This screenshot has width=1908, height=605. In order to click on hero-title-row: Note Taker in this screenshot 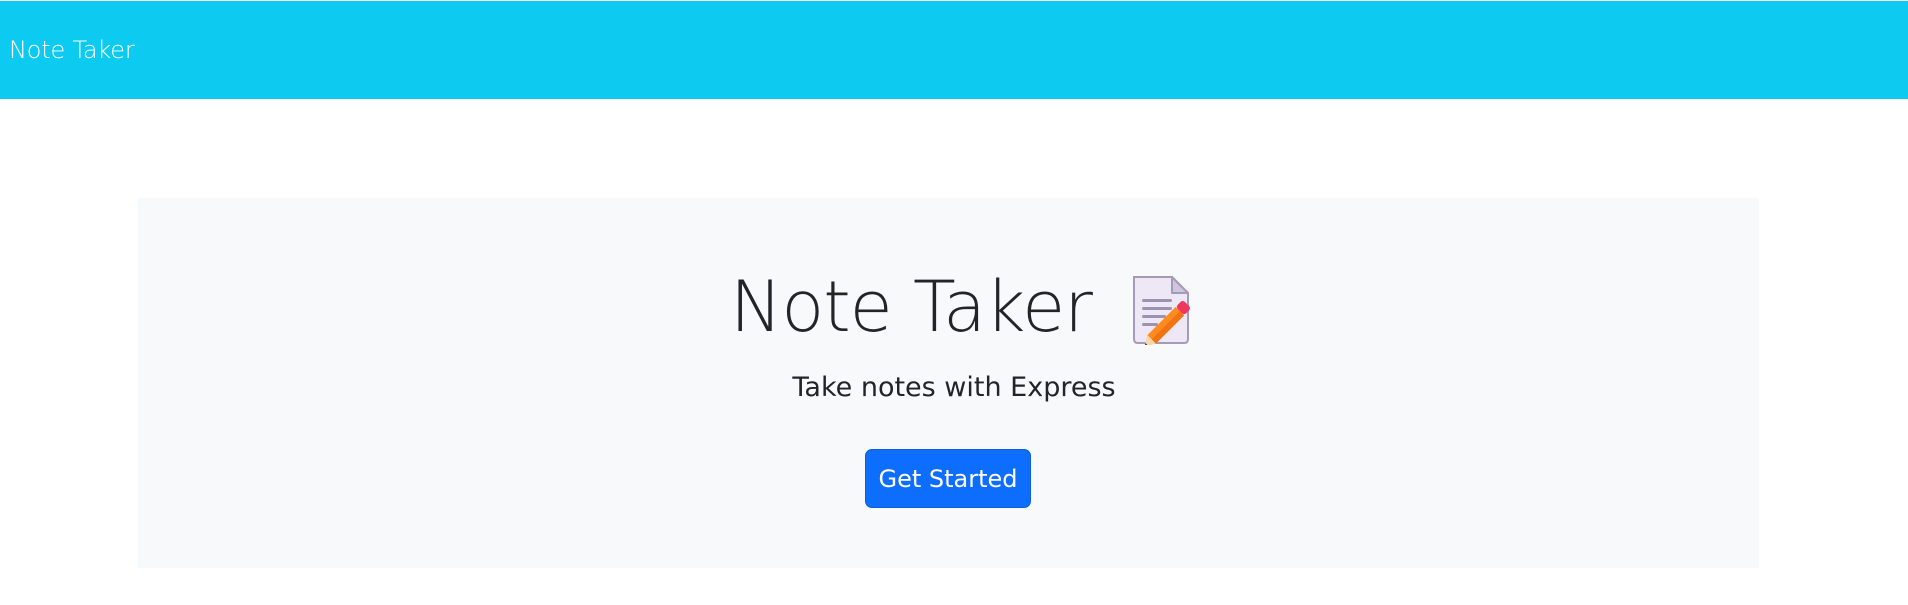, I will do `click(954, 307)`.